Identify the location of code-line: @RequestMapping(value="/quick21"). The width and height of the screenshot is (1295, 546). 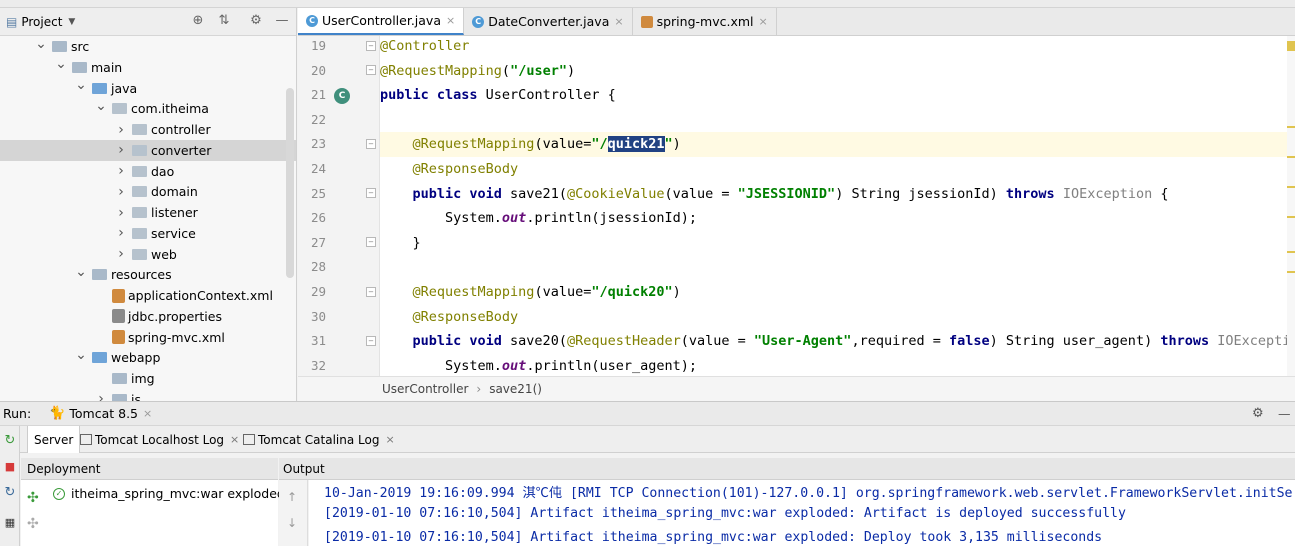
(837, 144).